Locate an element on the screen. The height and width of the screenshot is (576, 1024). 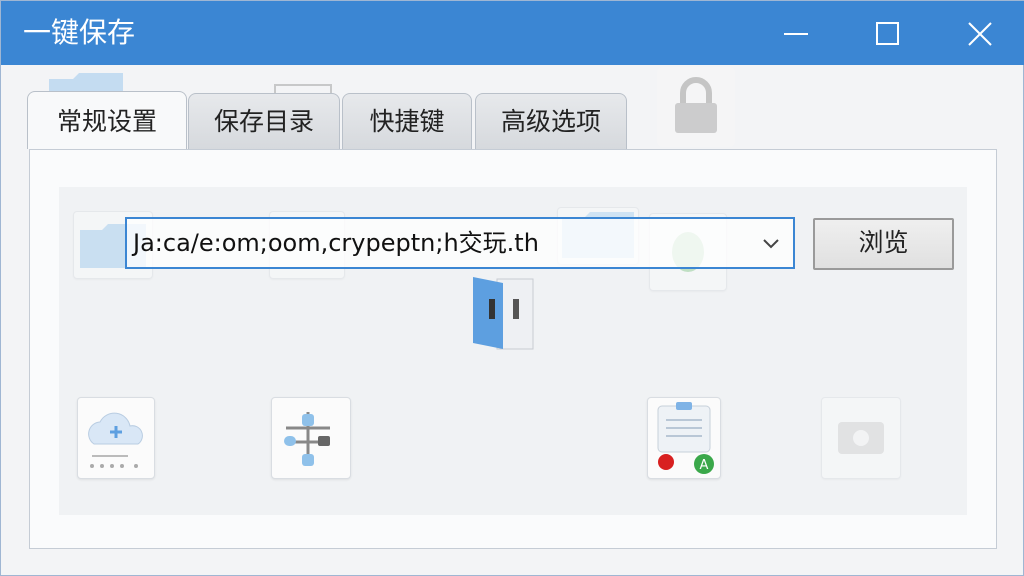
chevron-down-icon is located at coordinates (771, 243).